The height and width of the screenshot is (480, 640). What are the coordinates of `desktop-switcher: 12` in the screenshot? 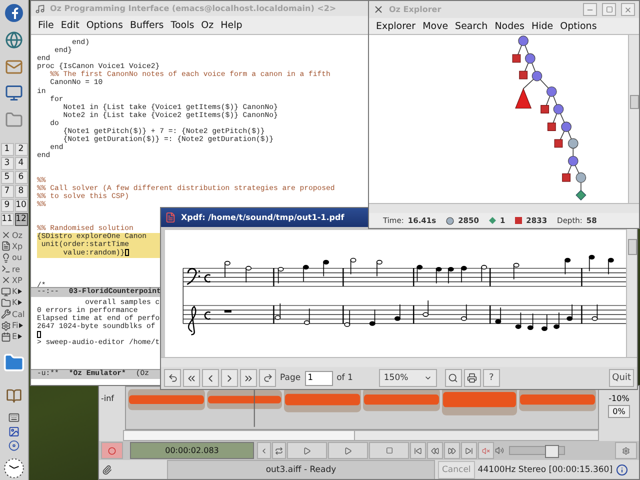 It's located at (21, 219).